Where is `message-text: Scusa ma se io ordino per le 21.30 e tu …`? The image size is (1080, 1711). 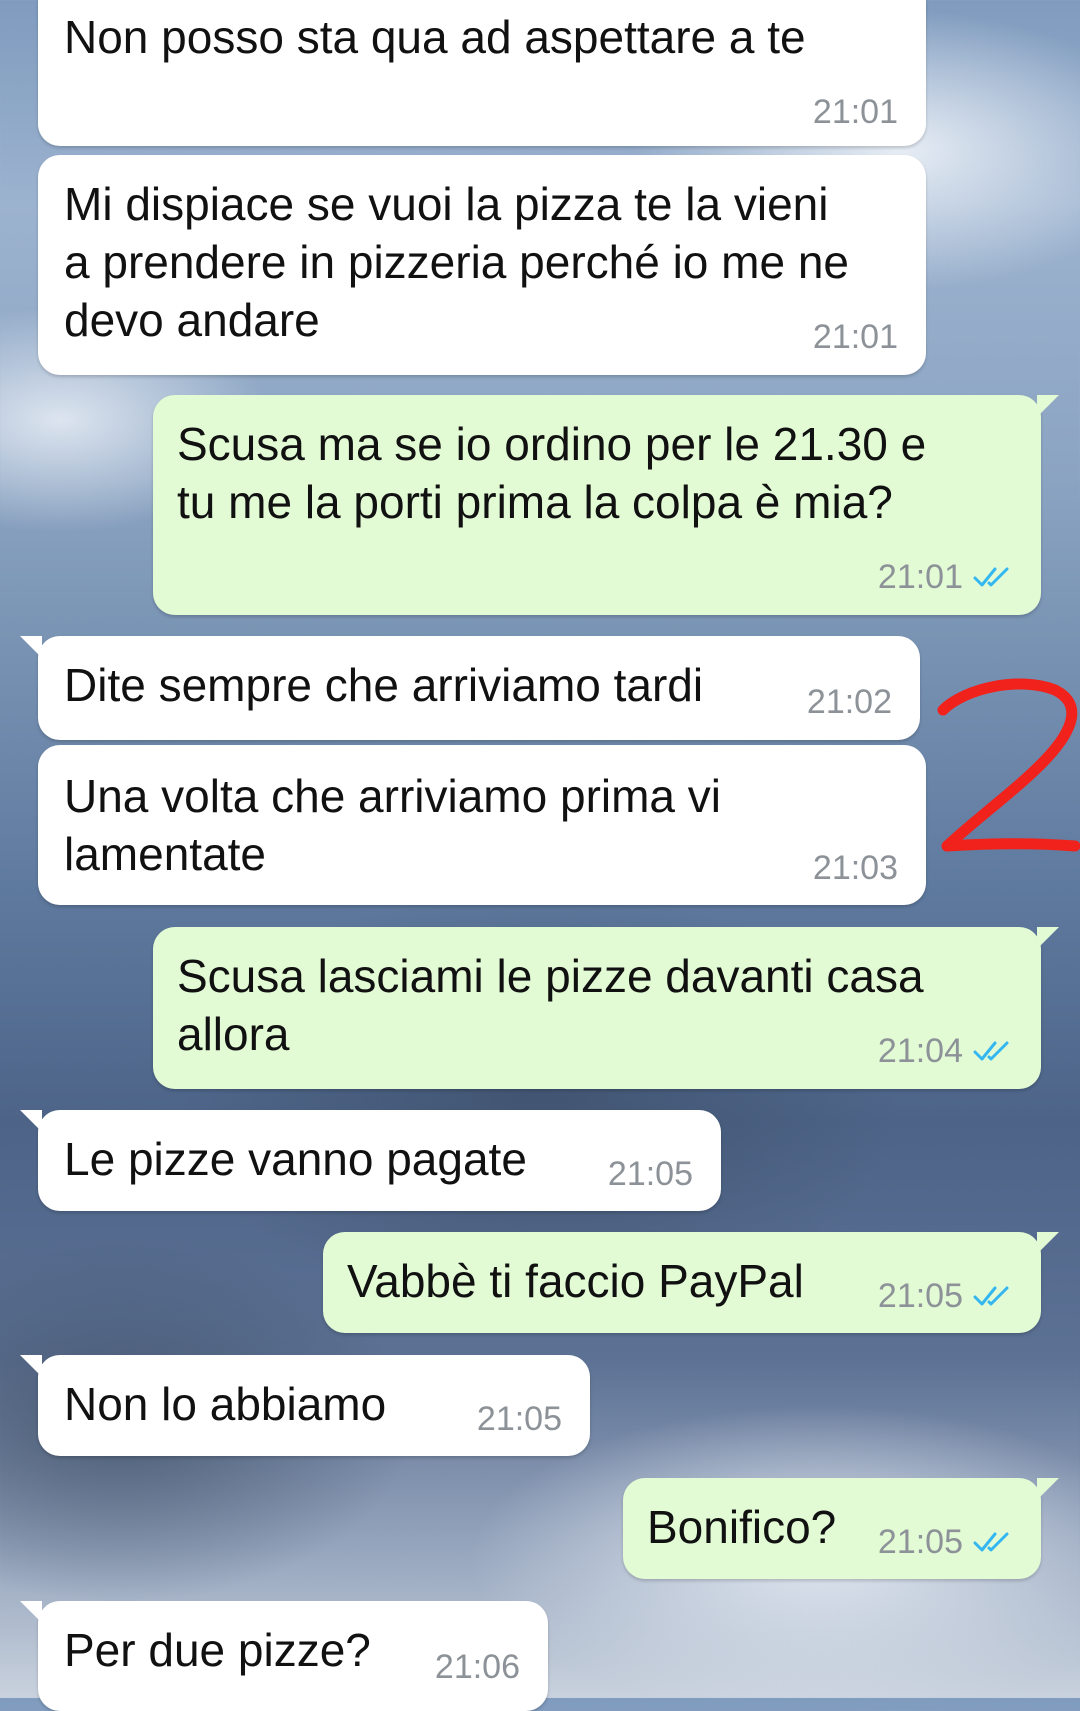
message-text: Scusa ma se io ordino per le 21.30 e tu … is located at coordinates (551, 473).